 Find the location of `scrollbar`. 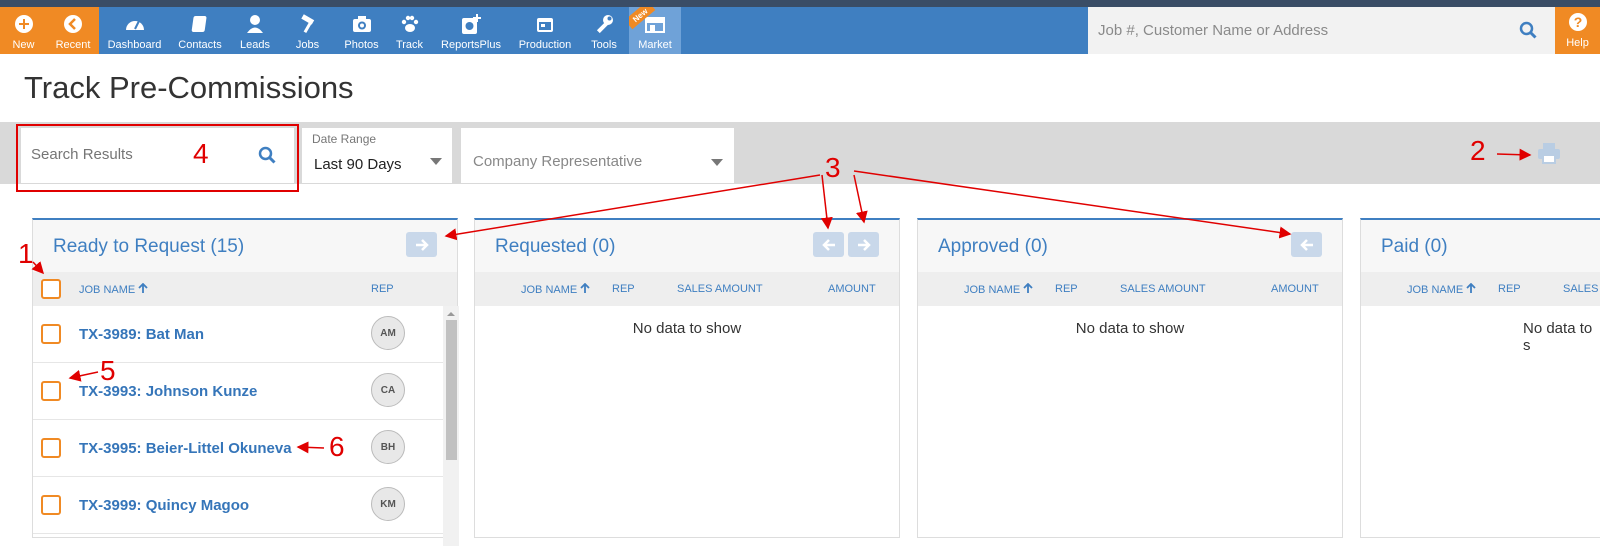

scrollbar is located at coordinates (451, 426).